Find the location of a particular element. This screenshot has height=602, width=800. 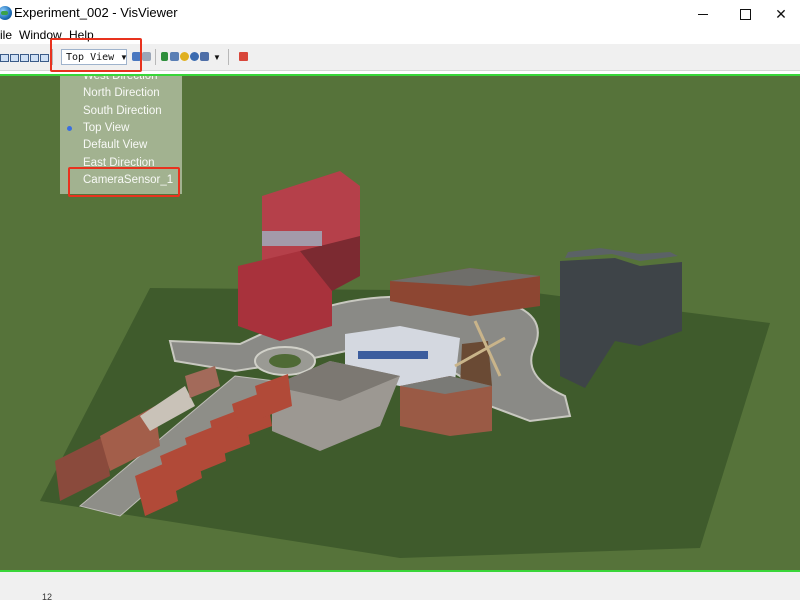

menu-item-default-view: Default View is located at coordinates (115, 145).